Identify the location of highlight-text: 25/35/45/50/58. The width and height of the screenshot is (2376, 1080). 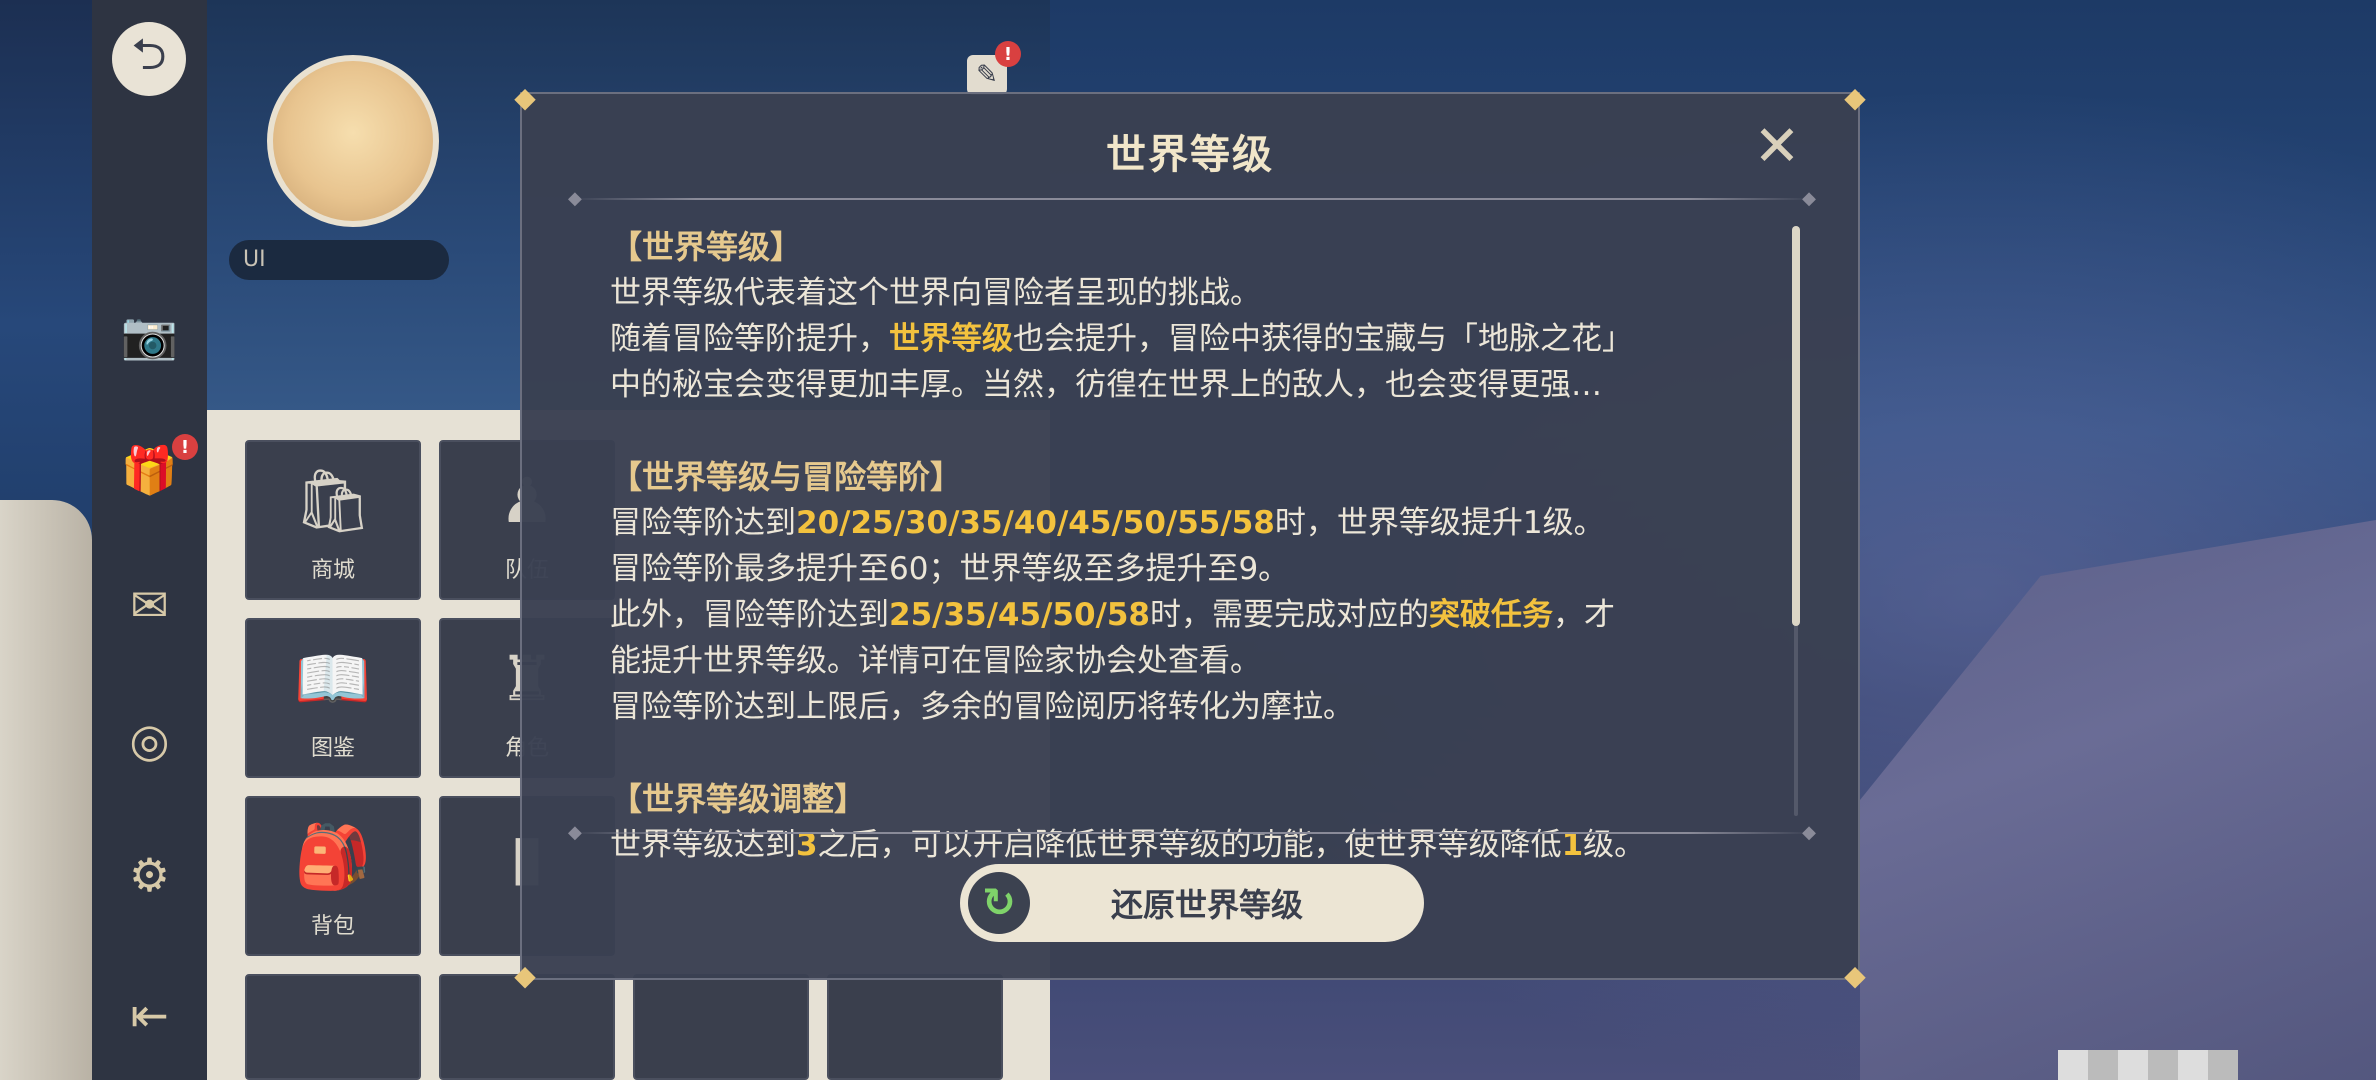
(1019, 615).